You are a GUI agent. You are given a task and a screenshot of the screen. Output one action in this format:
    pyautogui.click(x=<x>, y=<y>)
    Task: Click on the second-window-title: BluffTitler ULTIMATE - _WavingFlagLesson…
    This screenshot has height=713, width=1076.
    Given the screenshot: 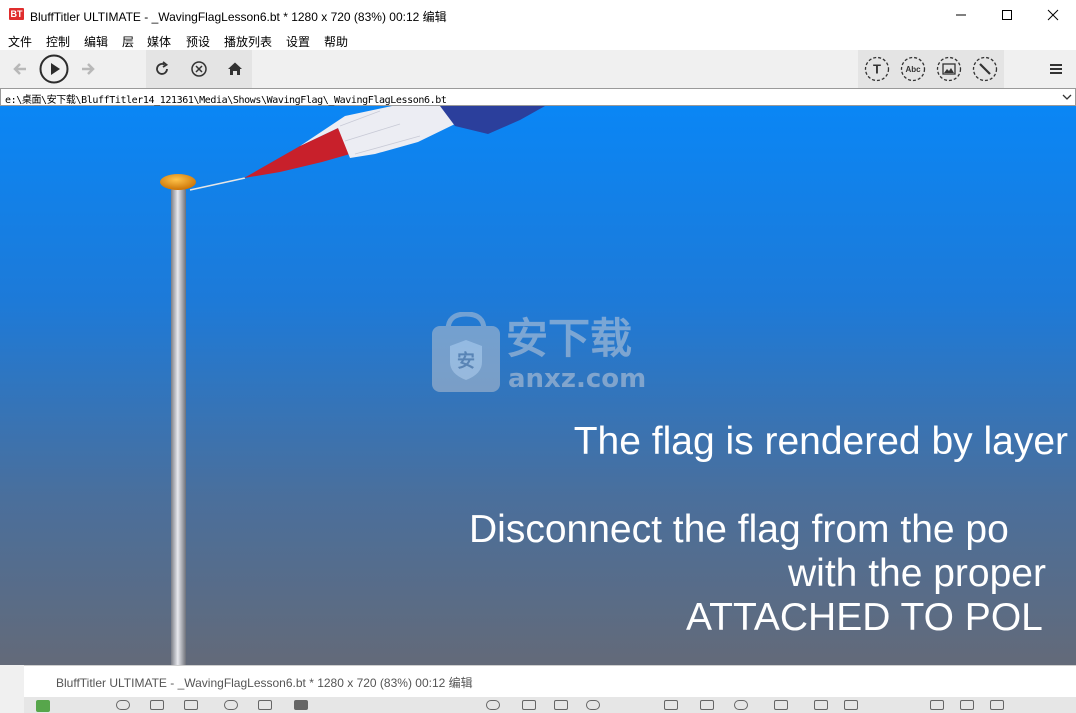 What is the action you would take?
    pyautogui.click(x=264, y=683)
    